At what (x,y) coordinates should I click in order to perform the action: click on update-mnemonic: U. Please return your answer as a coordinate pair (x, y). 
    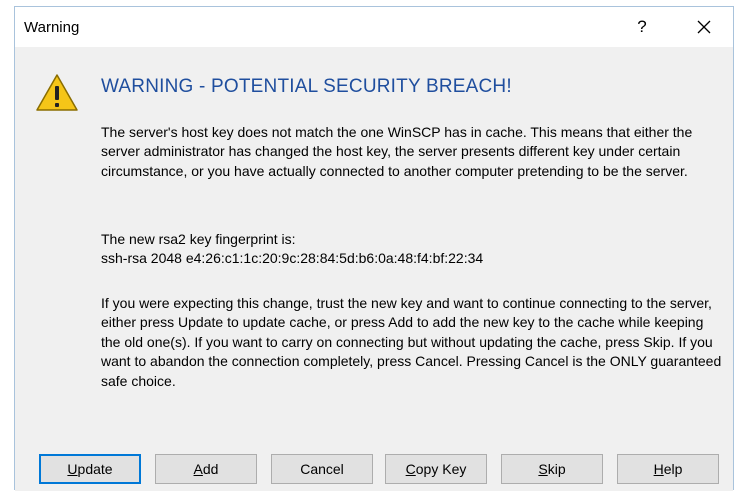
    Looking at the image, I should click on (72, 469).